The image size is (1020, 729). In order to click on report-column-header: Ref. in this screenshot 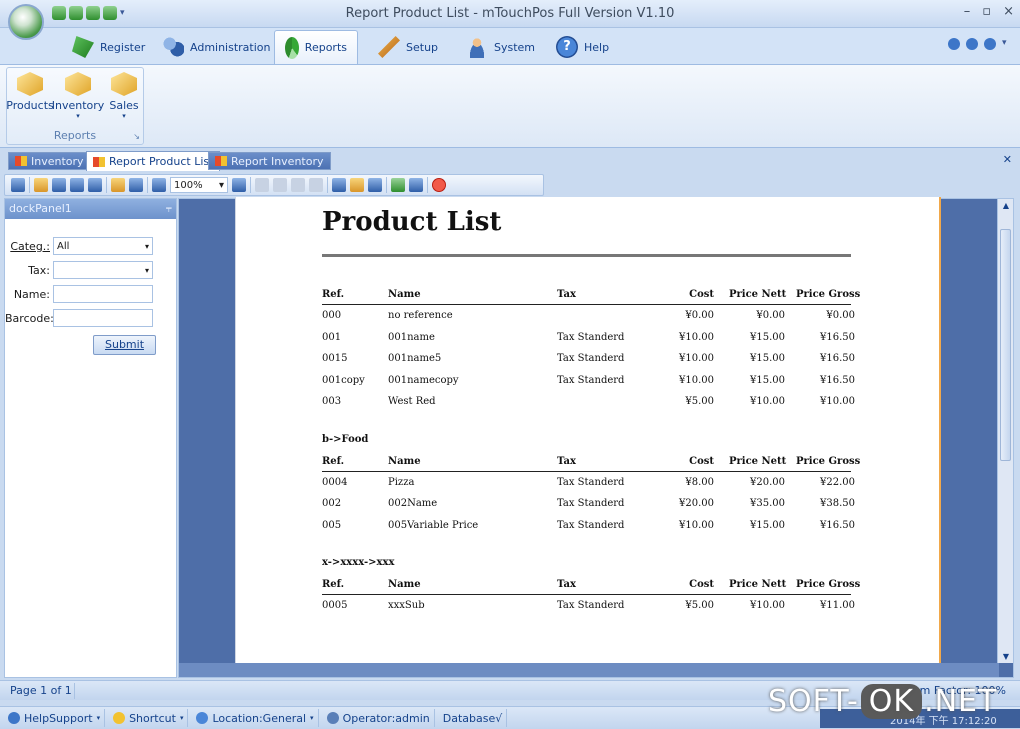, I will do `click(333, 461)`.